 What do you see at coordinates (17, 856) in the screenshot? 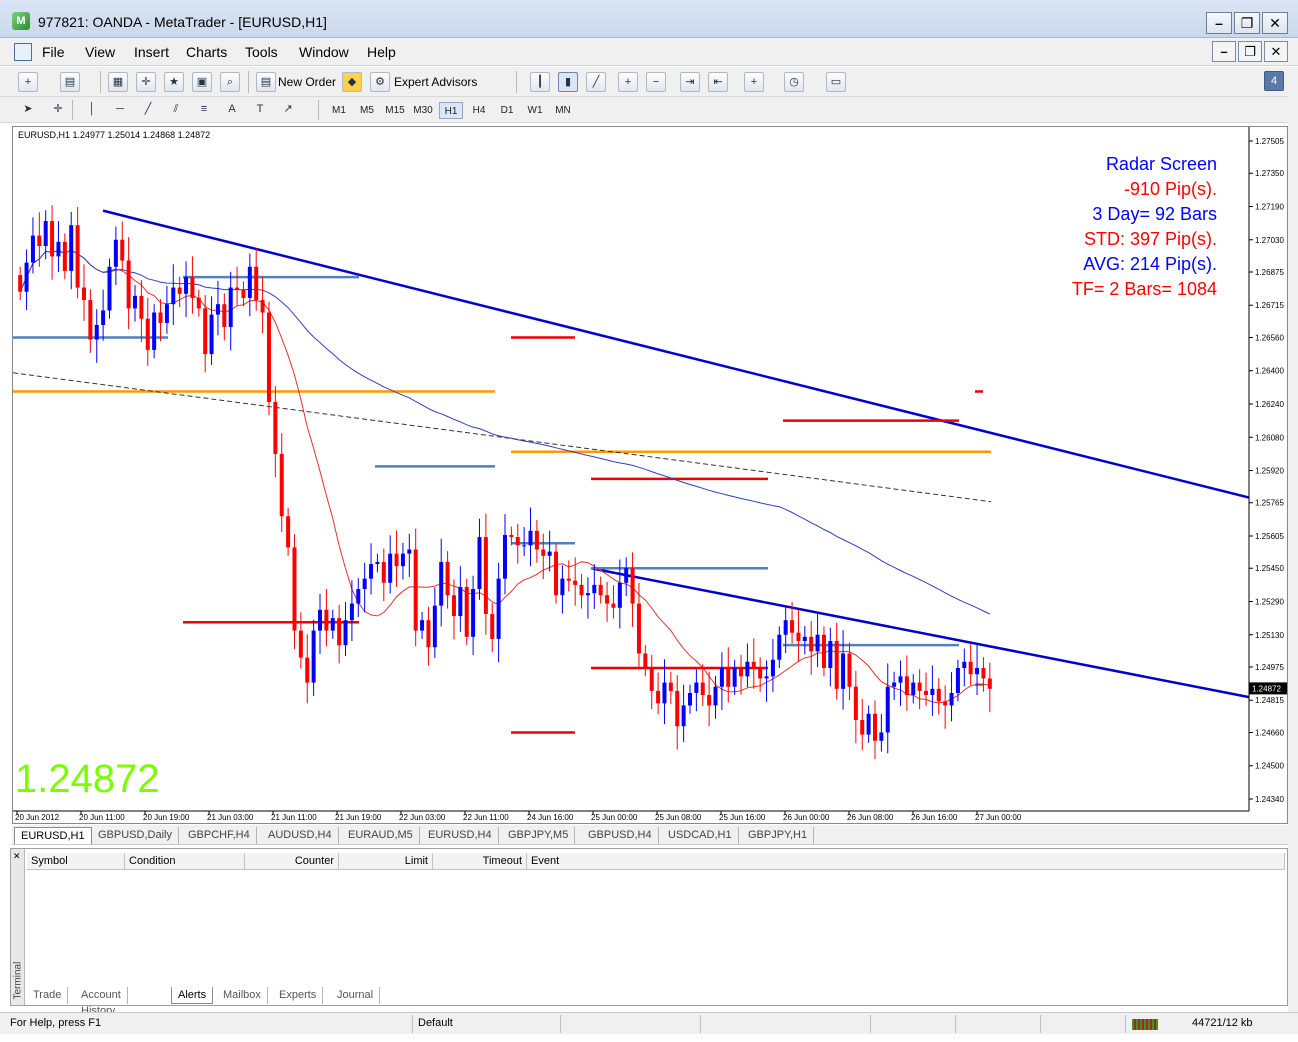
I see `close-icon: ✕` at bounding box center [17, 856].